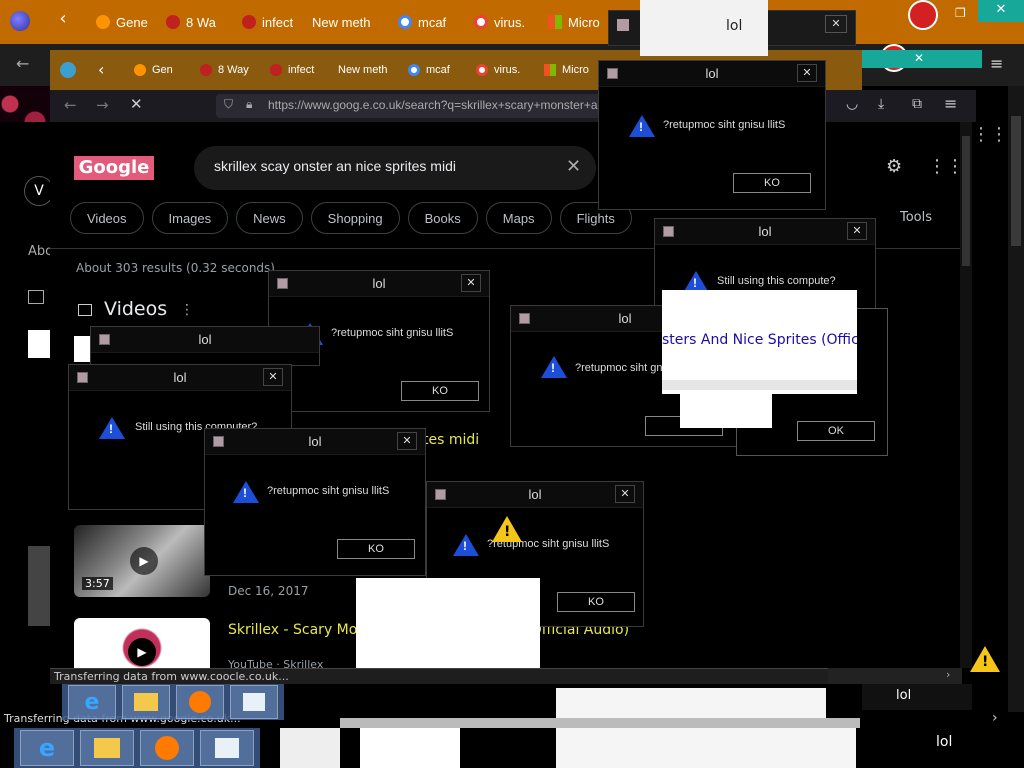 This screenshot has width=1024, height=768. I want to click on microsoft-icon, so click(555, 22).